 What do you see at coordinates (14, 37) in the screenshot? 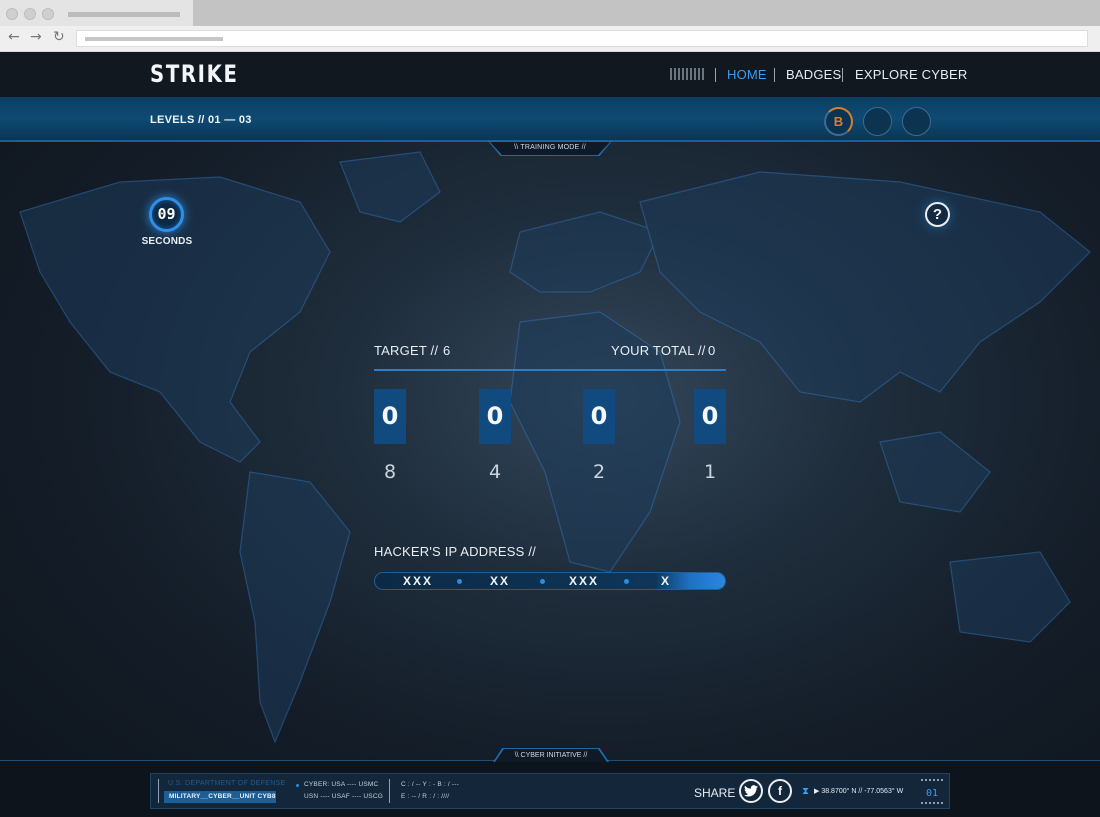
I see `back-arrow-icon: ←` at bounding box center [14, 37].